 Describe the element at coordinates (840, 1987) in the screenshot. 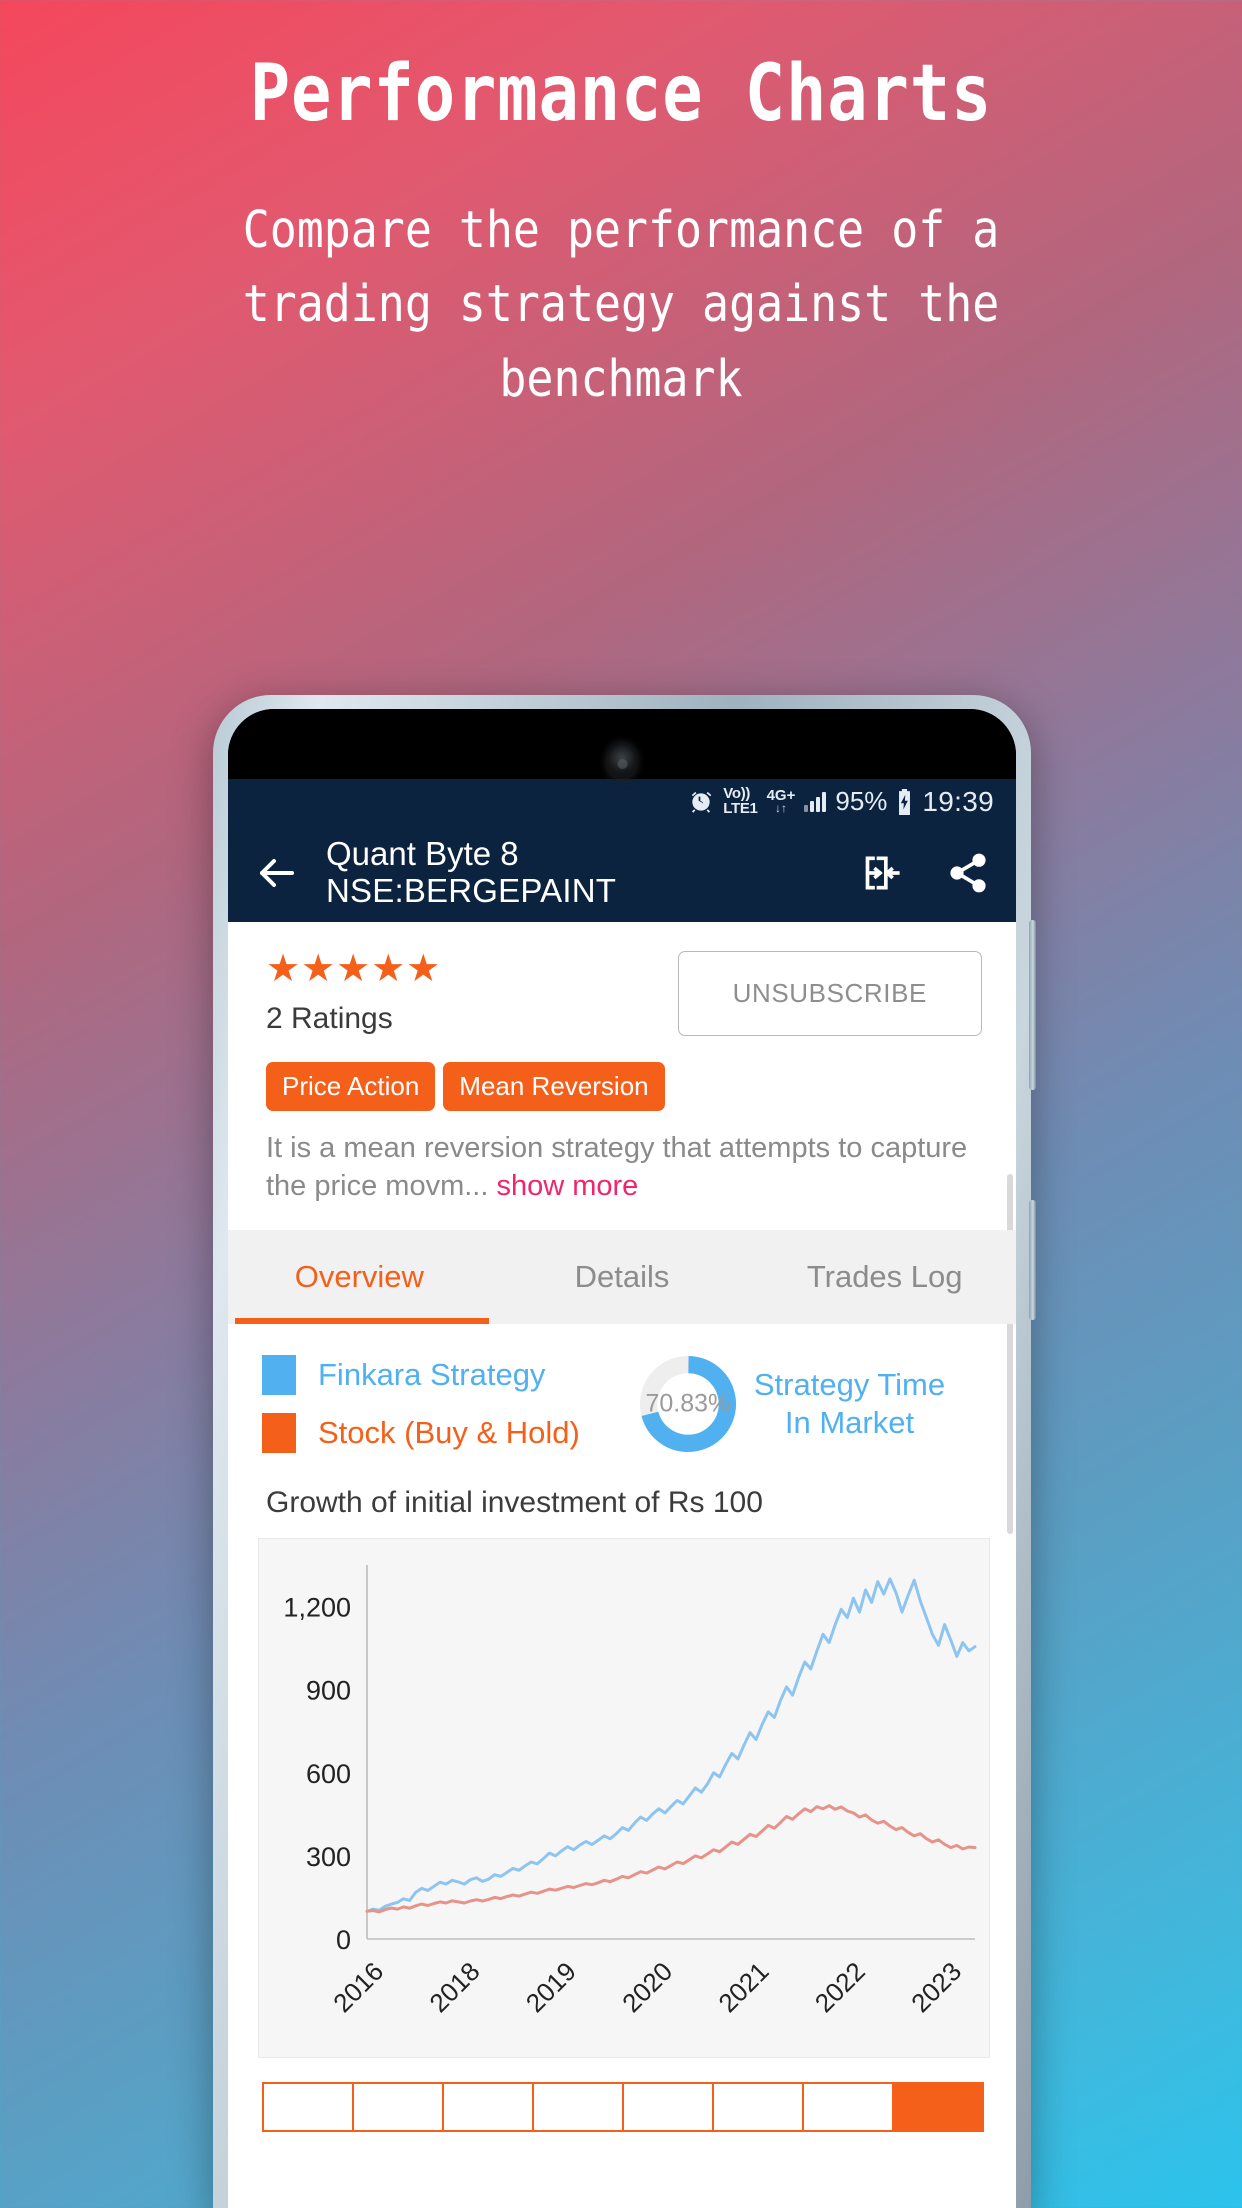

I see `svg-text: 2022` at that location.